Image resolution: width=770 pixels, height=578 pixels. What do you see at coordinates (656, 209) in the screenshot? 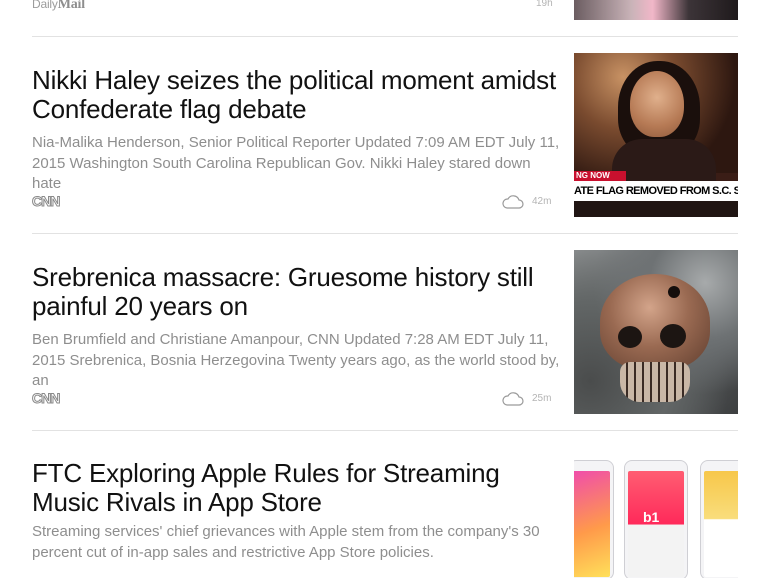
I see `thumbnail-bottom-bar` at bounding box center [656, 209].